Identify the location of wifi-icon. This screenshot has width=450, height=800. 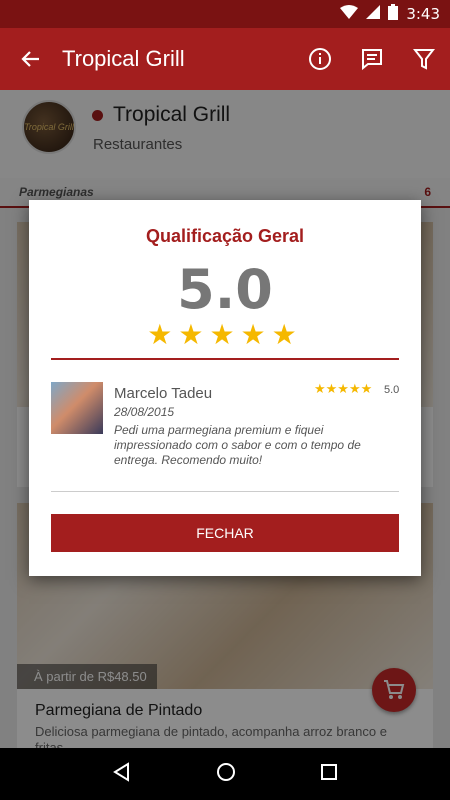
(349, 14).